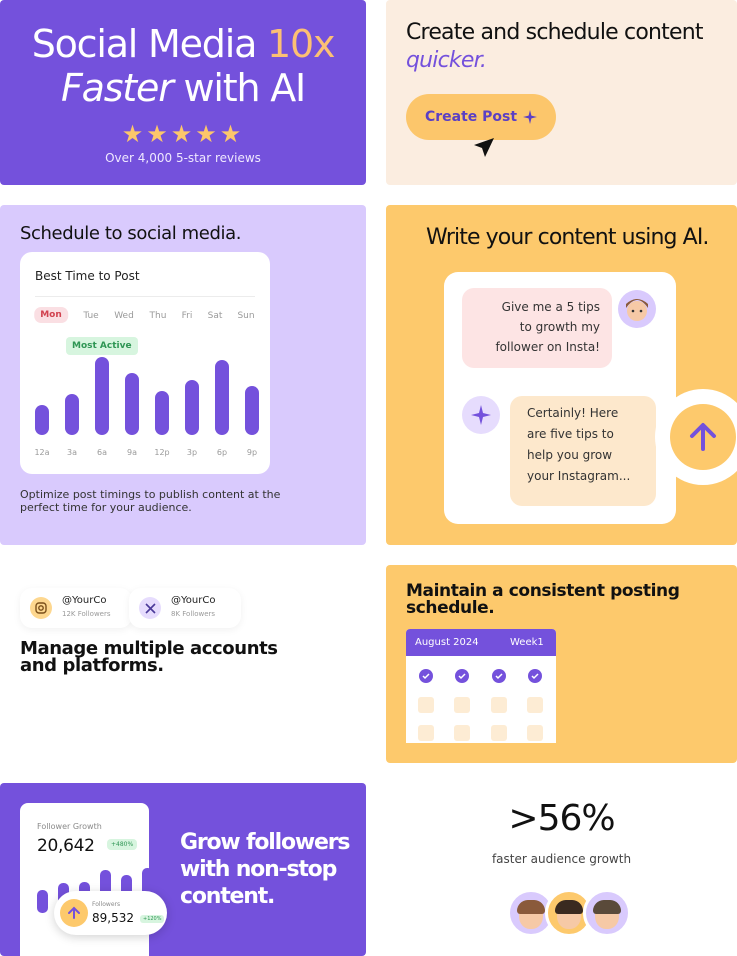  I want to click on hero-title-italic: Faster, so click(117, 88).